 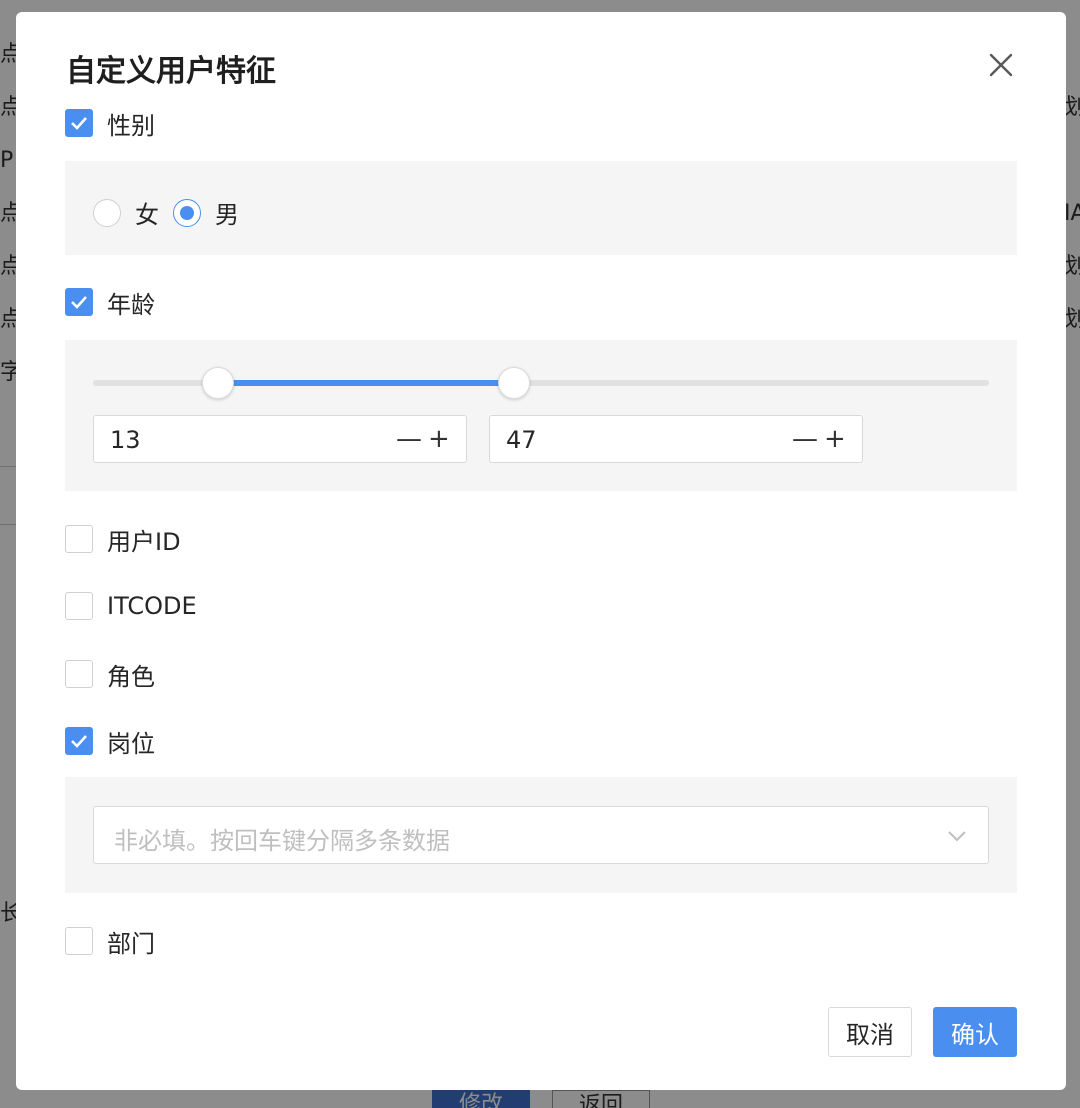 I want to click on chevron-down-icon, so click(x=957, y=836).